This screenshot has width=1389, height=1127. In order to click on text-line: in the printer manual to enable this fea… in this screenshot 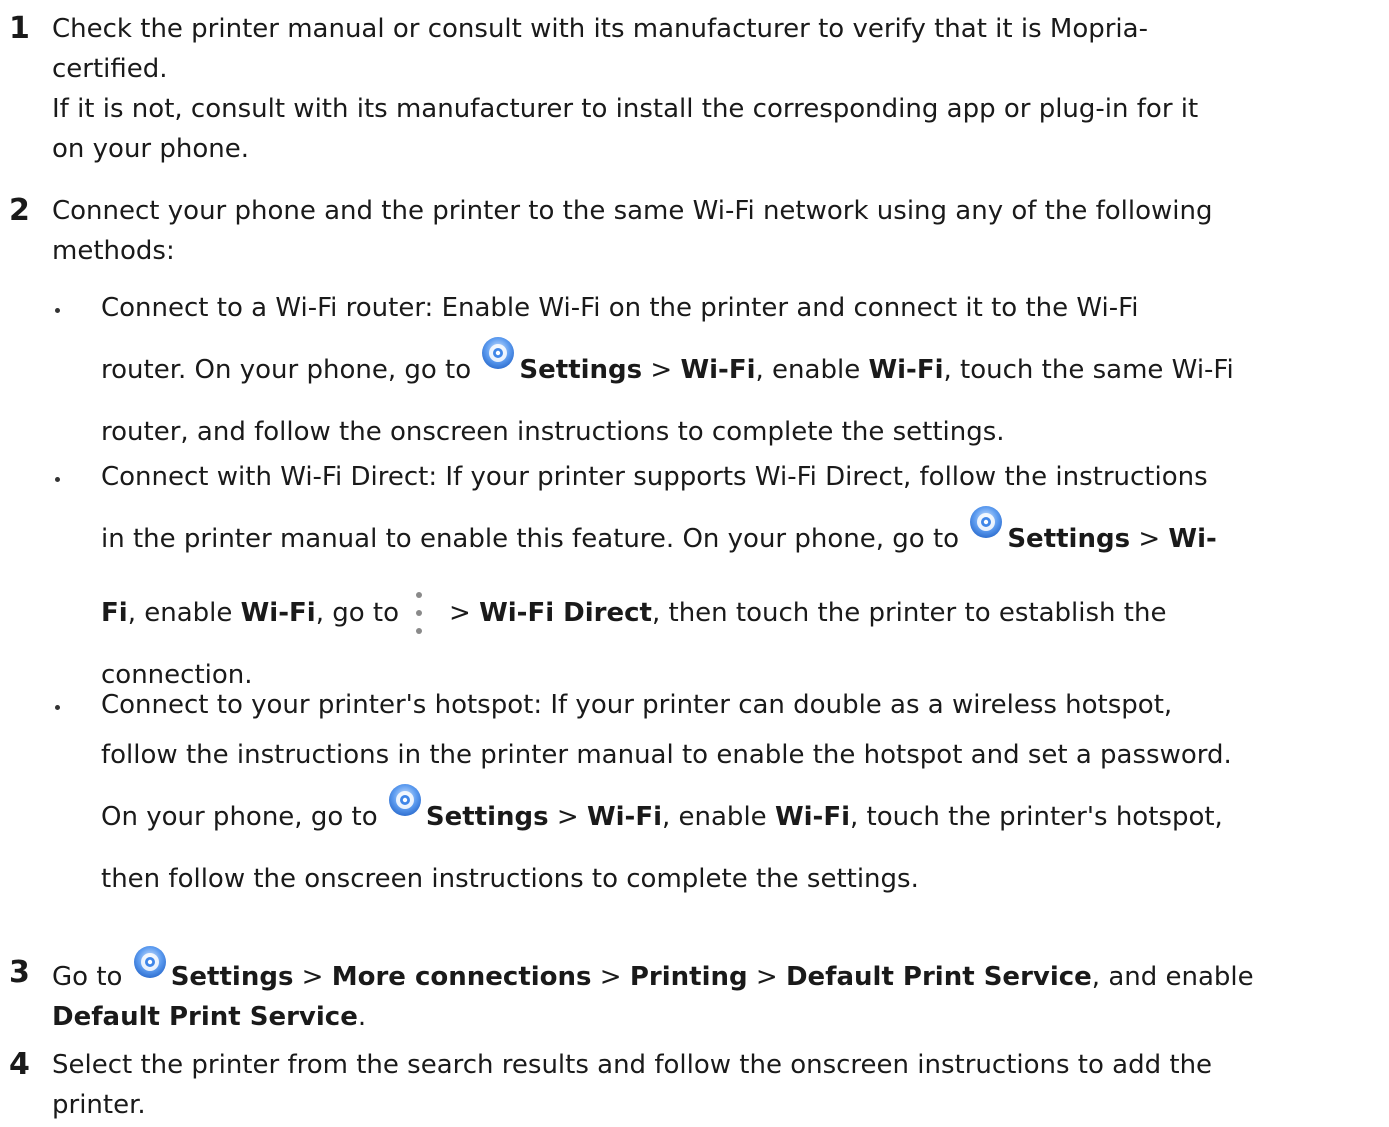, I will do `click(742, 539)`.